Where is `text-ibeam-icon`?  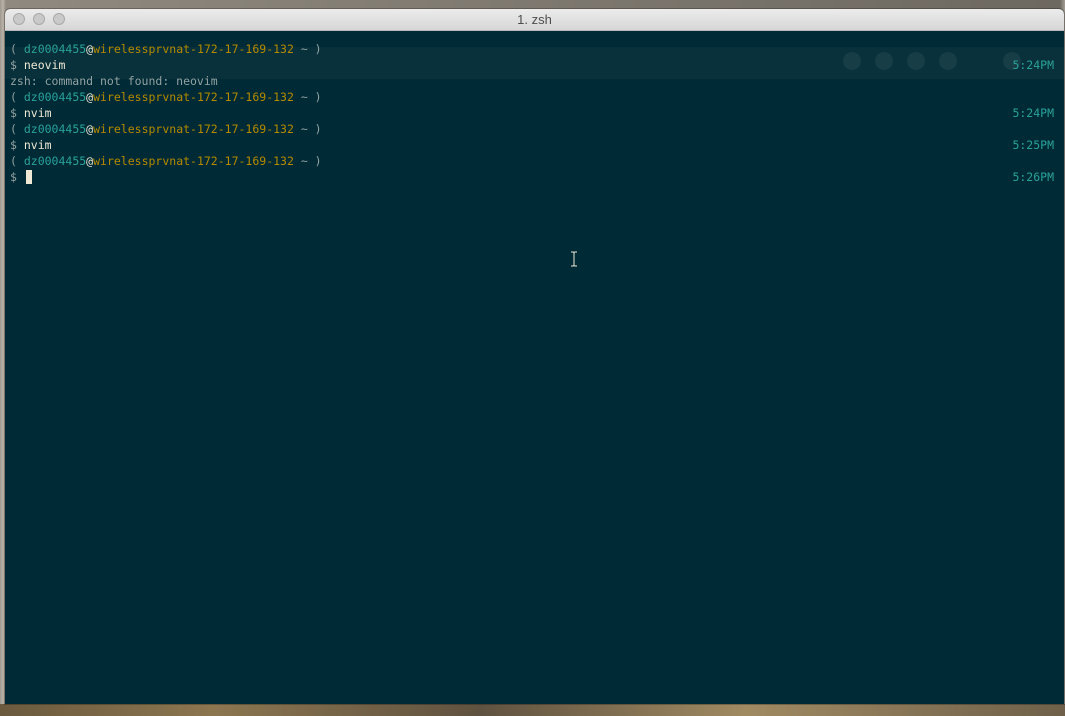 text-ibeam-icon is located at coordinates (574, 259).